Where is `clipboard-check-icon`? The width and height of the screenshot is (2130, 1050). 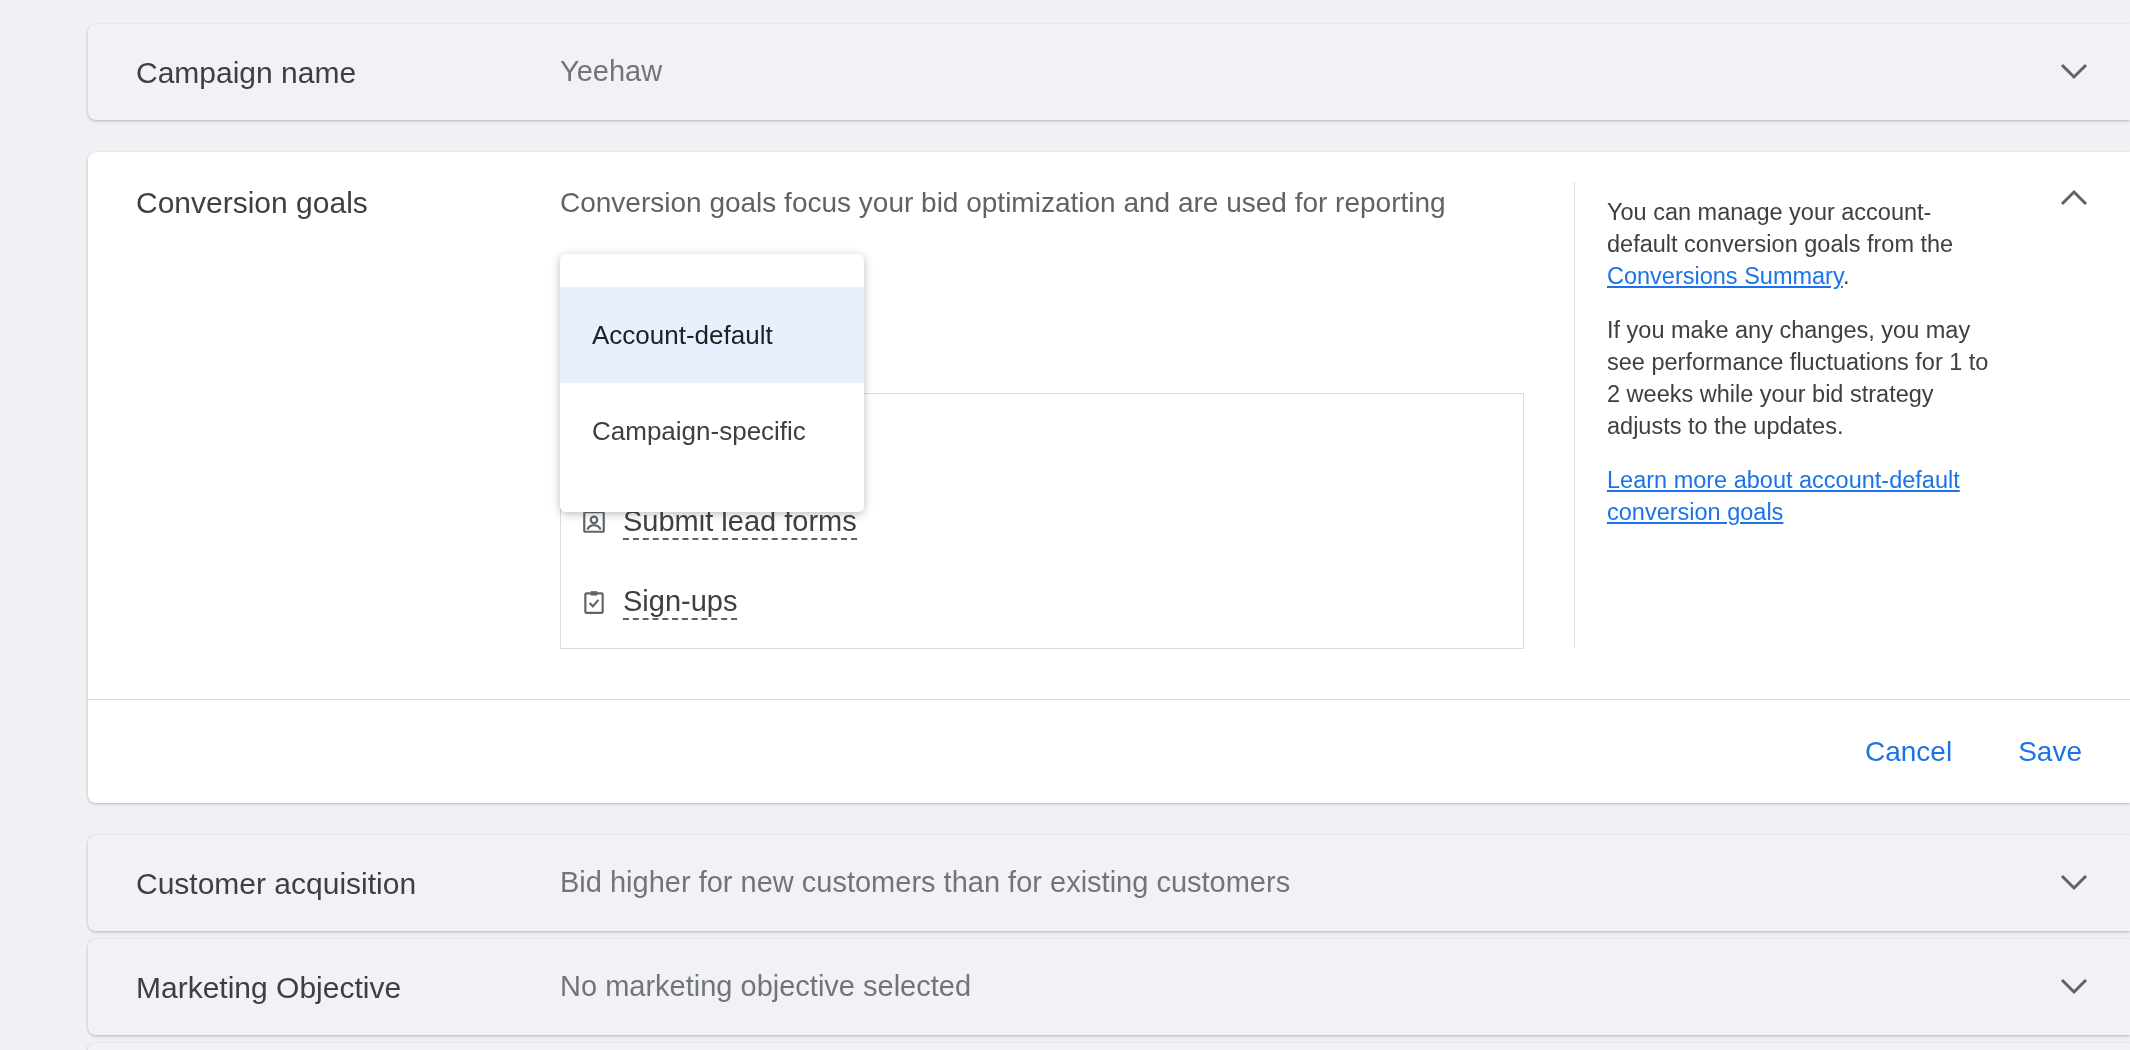
clipboard-check-icon is located at coordinates (594, 602).